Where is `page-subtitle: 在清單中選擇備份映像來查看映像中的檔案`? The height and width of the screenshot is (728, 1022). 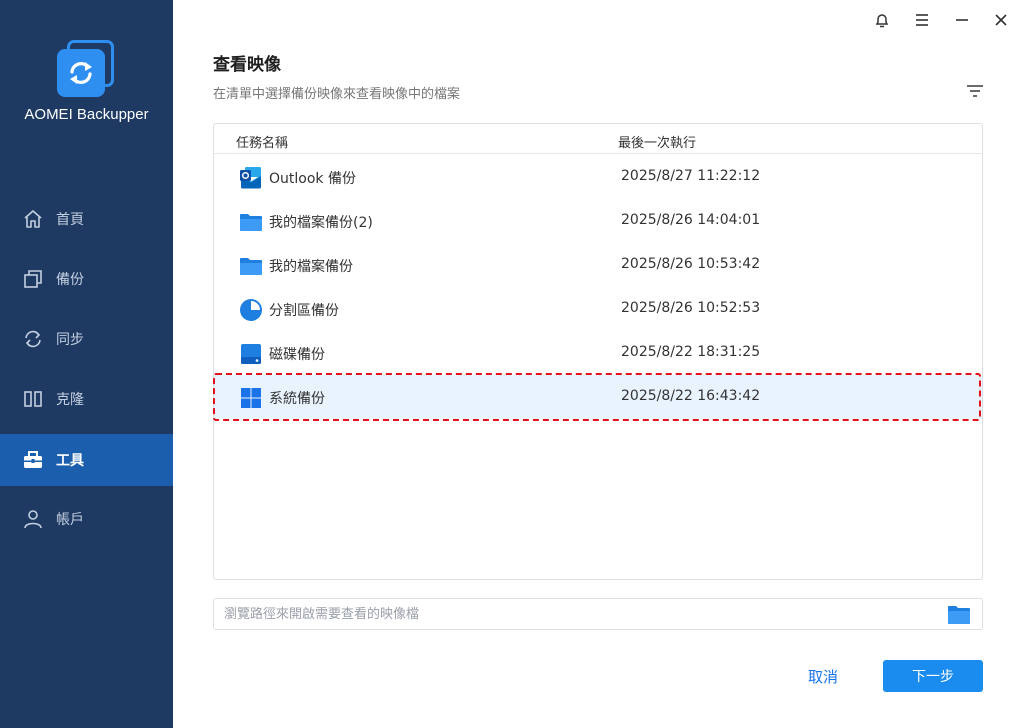
page-subtitle: 在清單中選擇備份映像來查看映像中的檔案 is located at coordinates (337, 94).